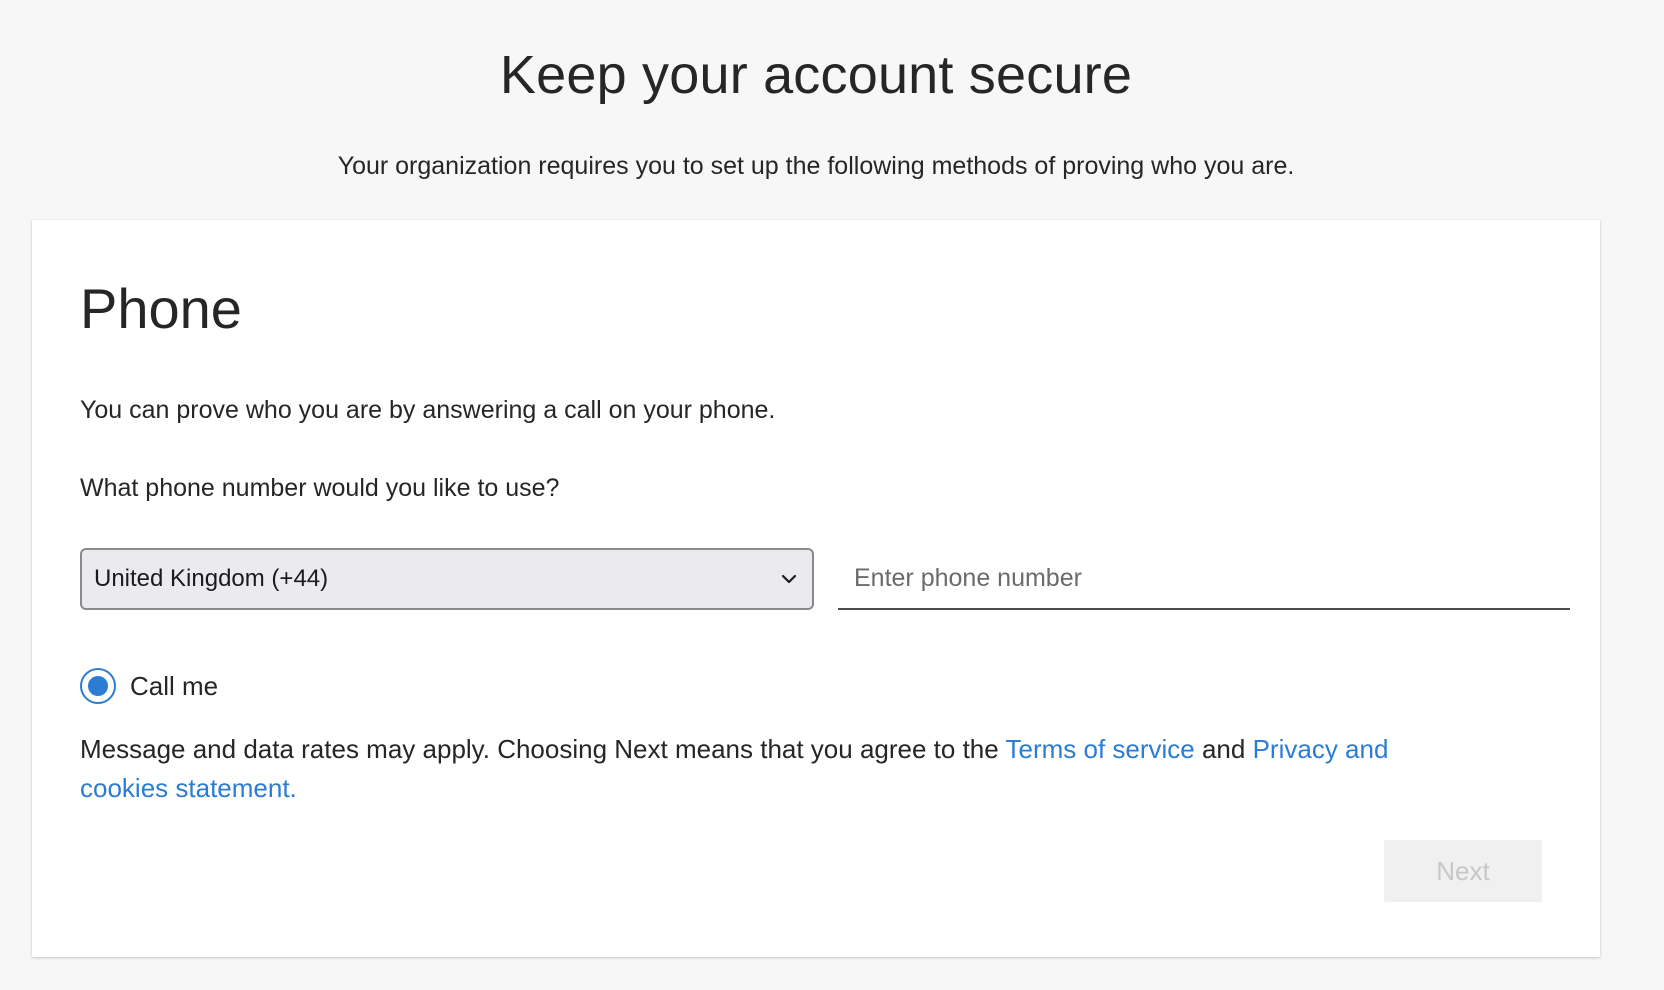  I want to click on country-code-select: United Kingdom (+44), so click(447, 579).